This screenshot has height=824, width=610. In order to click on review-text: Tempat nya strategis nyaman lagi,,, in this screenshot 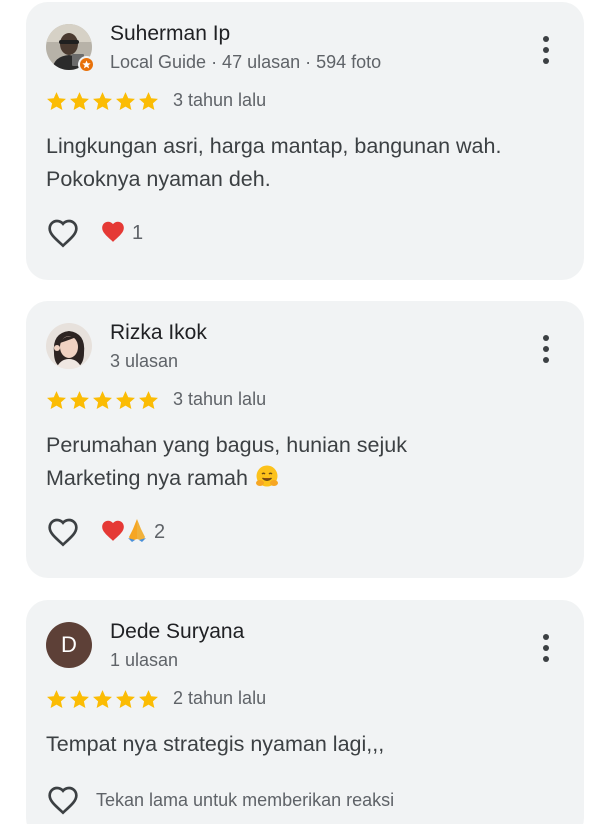, I will do `click(306, 744)`.